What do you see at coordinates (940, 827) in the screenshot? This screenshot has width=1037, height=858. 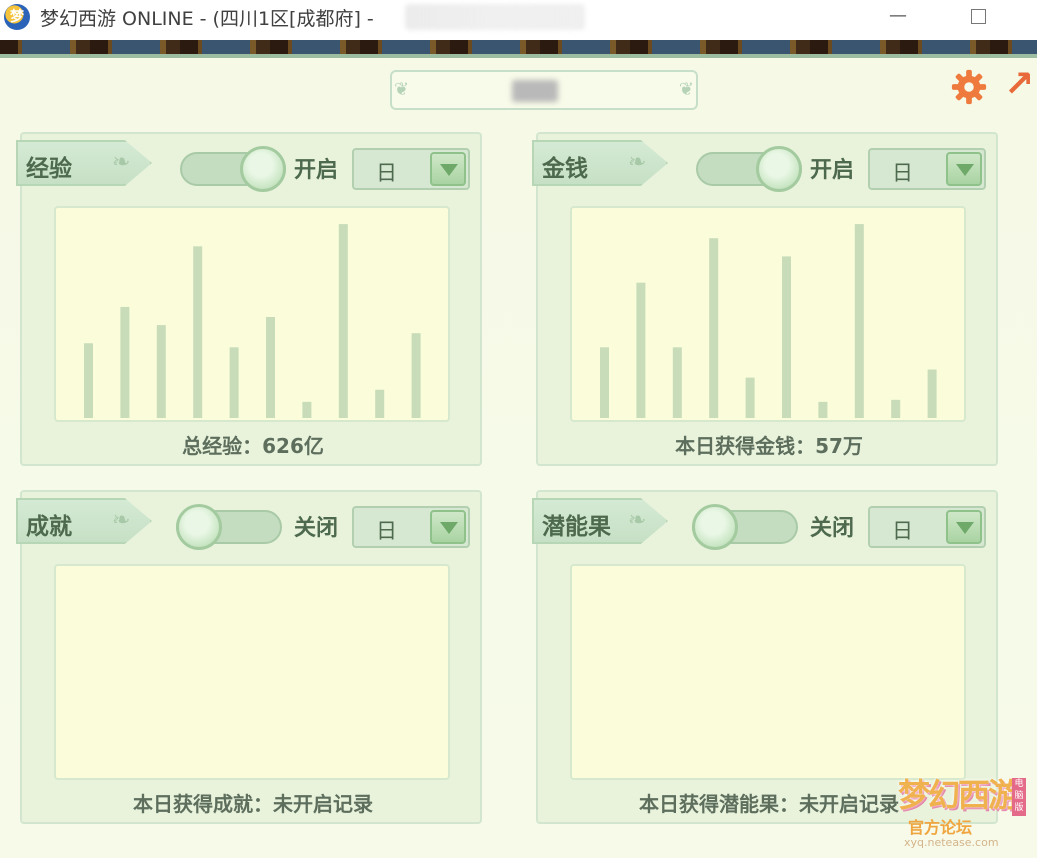 I see `watermark-subtitle: 官方论坛` at bounding box center [940, 827].